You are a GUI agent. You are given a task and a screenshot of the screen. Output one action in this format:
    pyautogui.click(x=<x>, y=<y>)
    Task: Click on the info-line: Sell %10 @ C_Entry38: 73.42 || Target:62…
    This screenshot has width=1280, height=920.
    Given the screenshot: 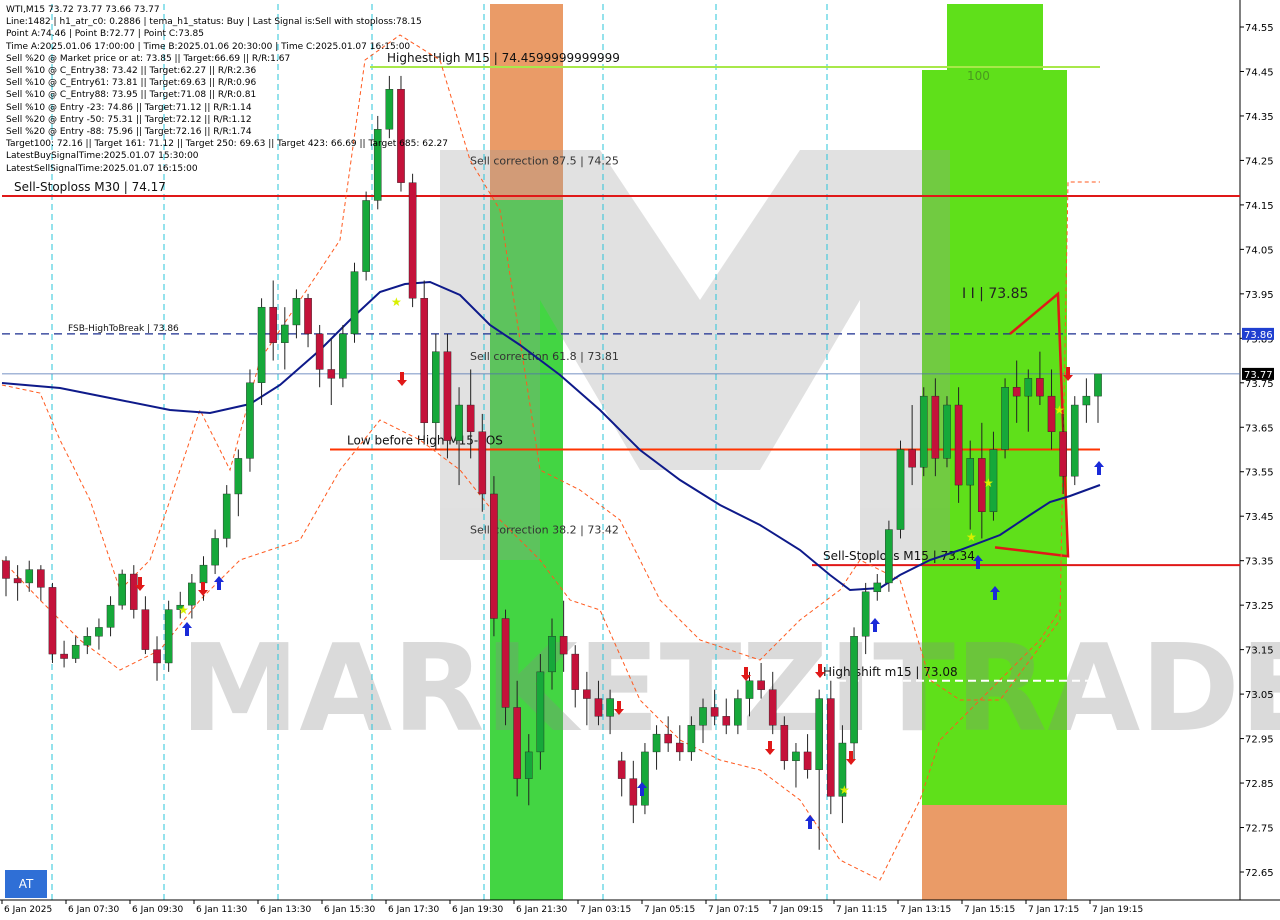 What is the action you would take?
    pyautogui.click(x=131, y=71)
    